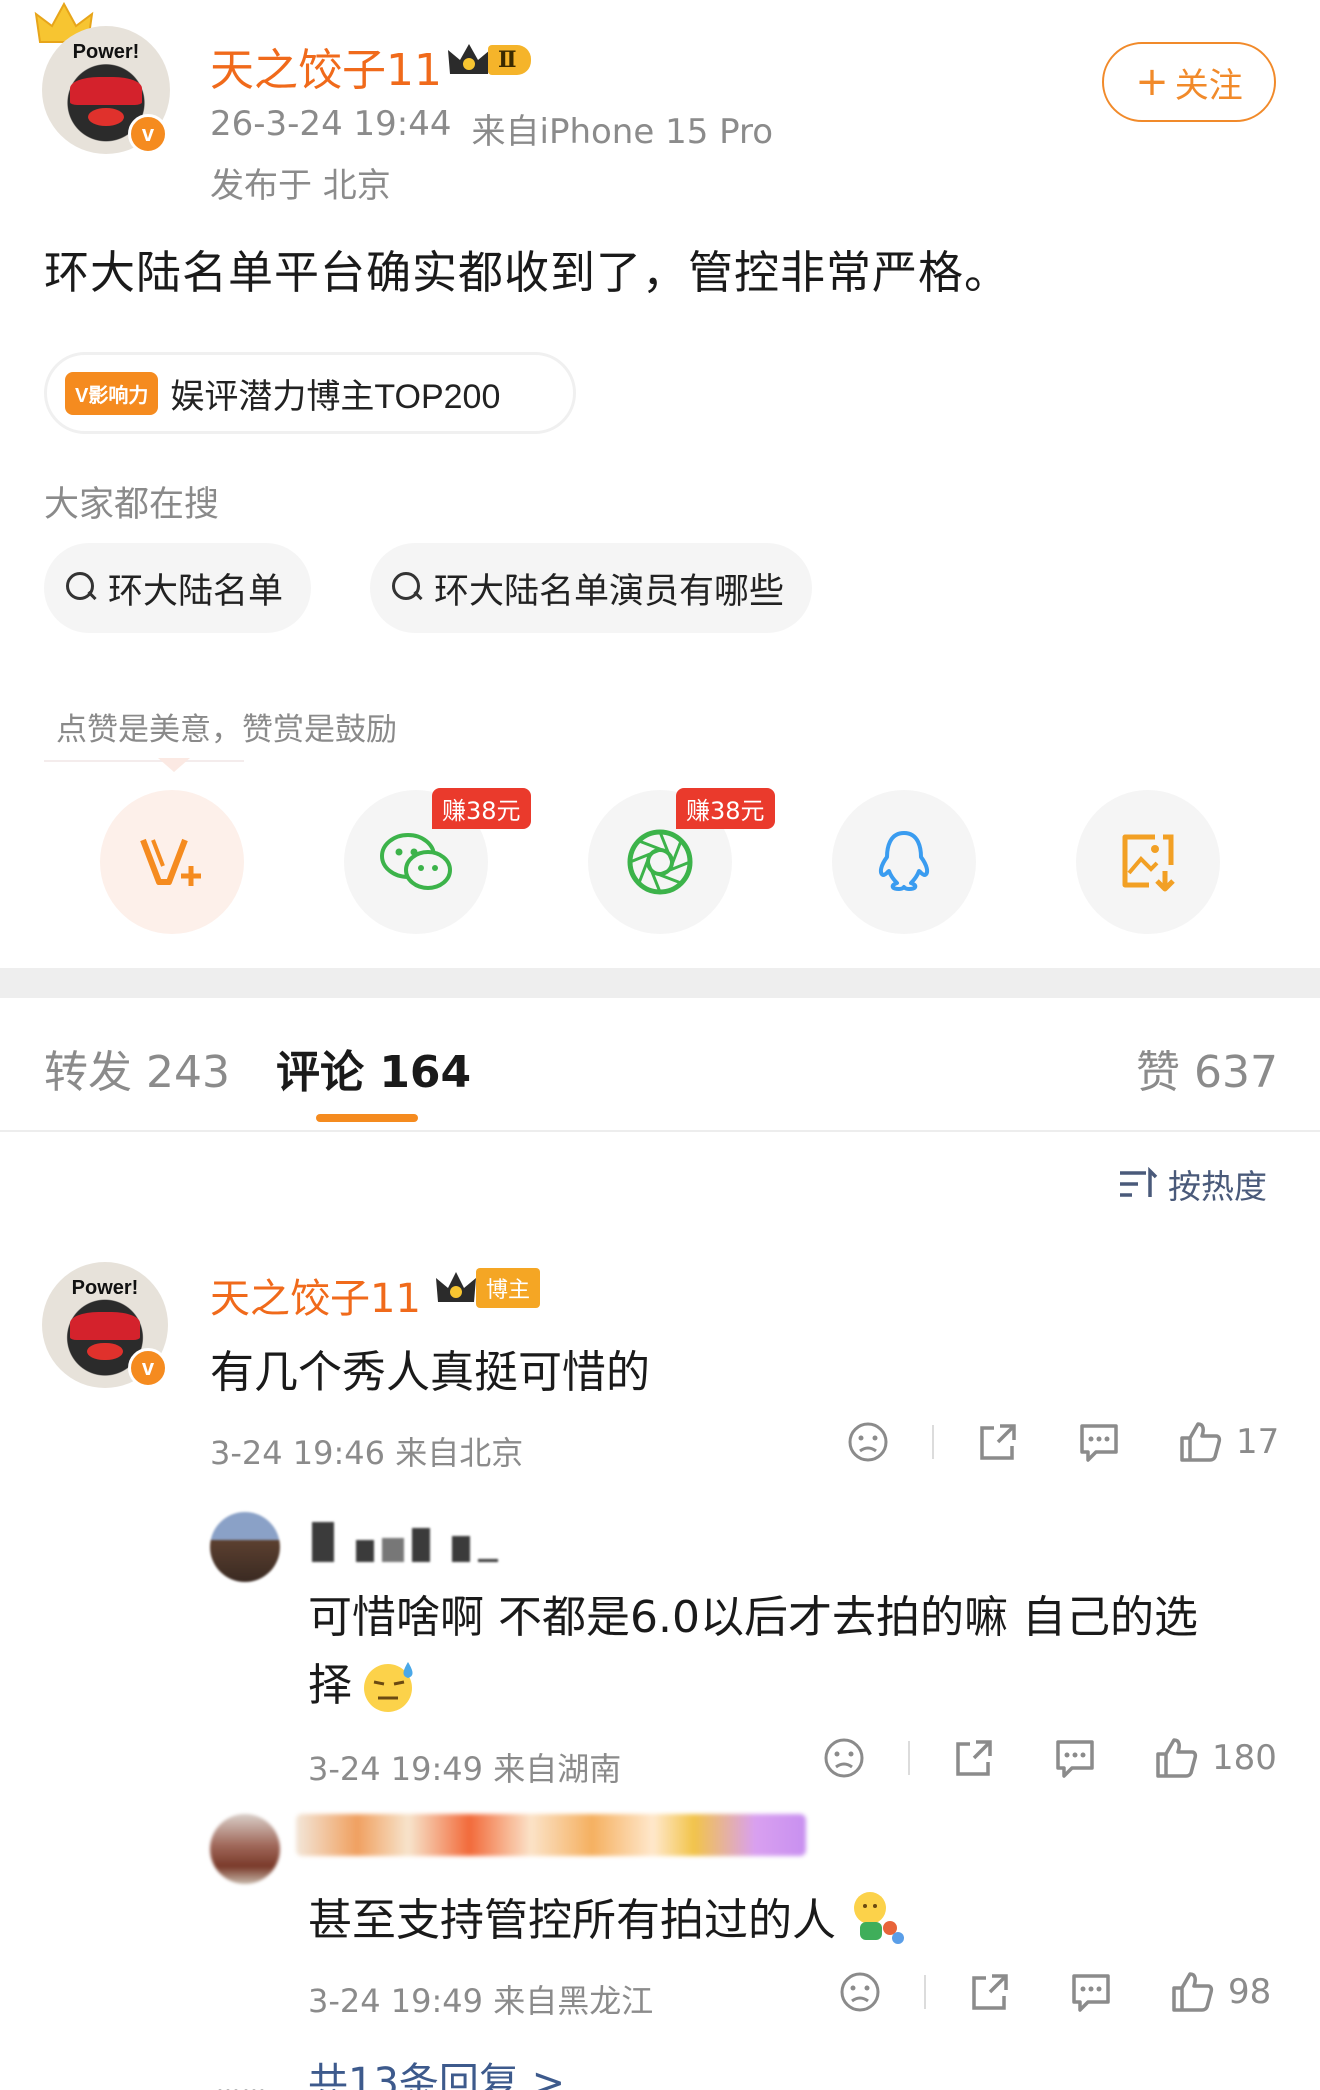 The height and width of the screenshot is (2090, 1320). I want to click on reward-tip: 点赞是美意，赞赏是鼓励, so click(226, 730).